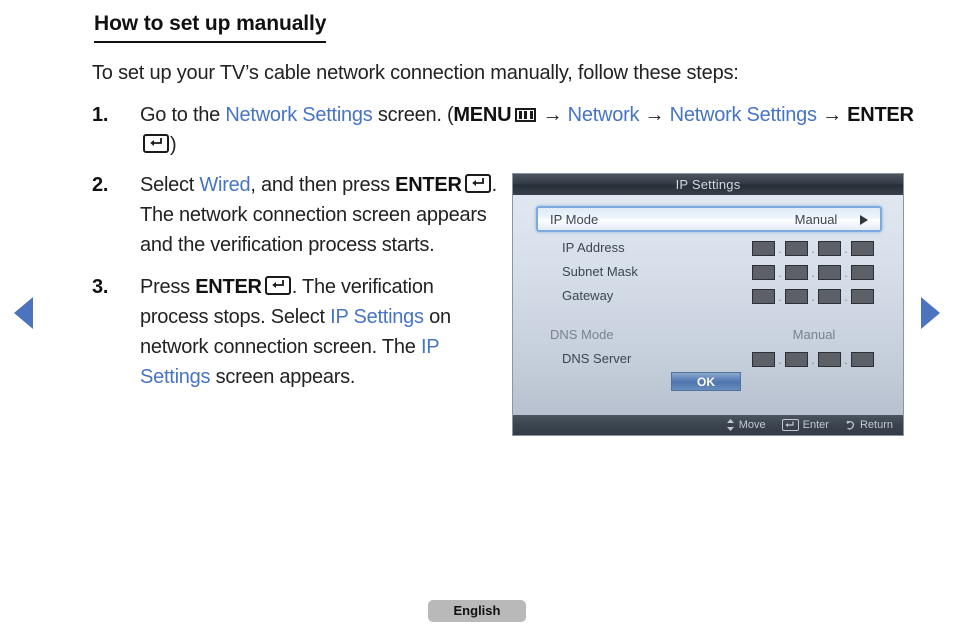 This screenshot has width=954, height=624. I want to click on step-number: 2., so click(100, 185).